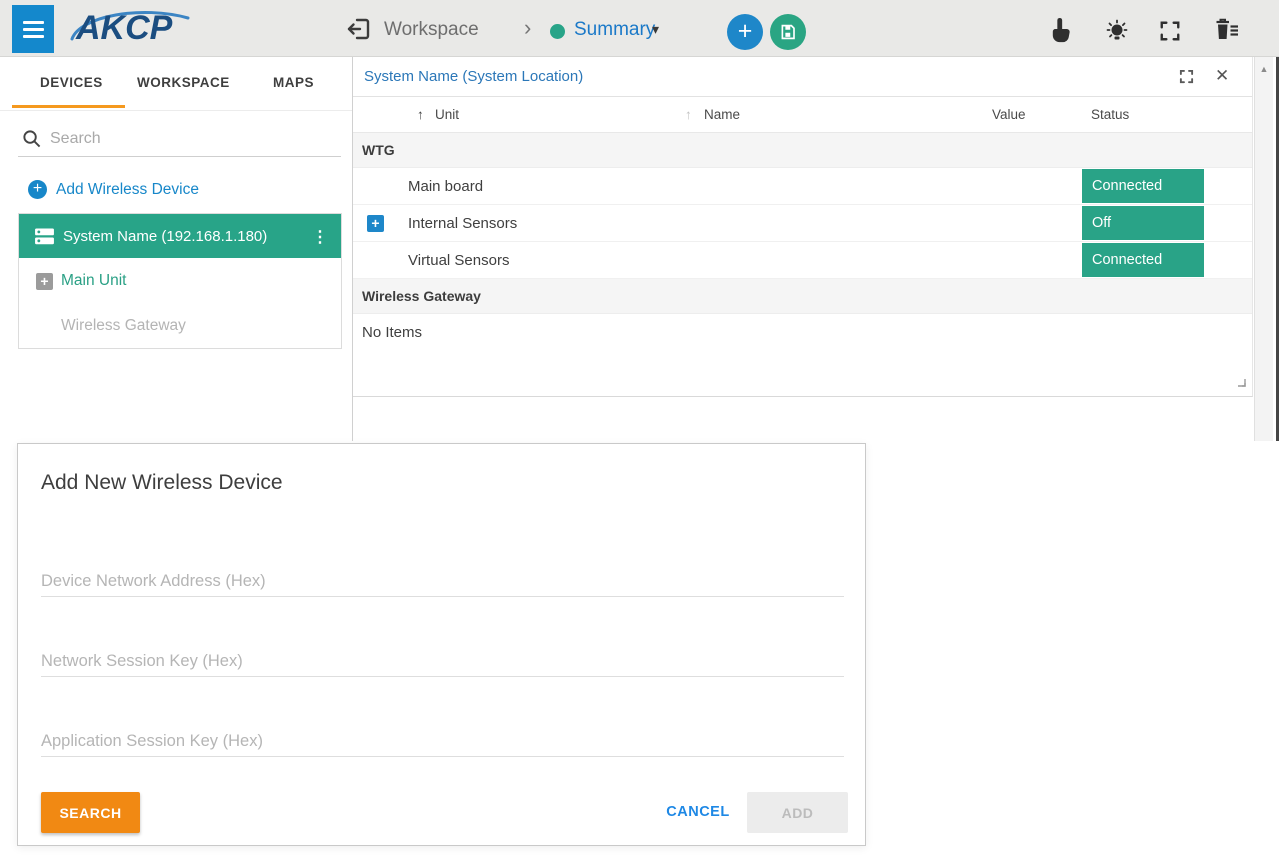 This screenshot has height=861, width=1279. I want to click on add-button: ADD, so click(797, 812).